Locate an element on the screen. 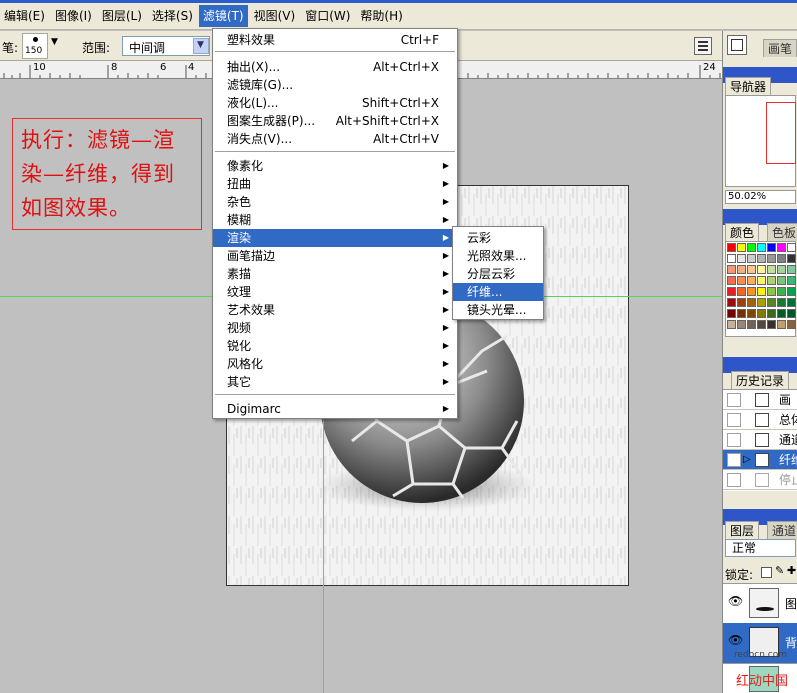  menu-item-noise: 杂色 ▶ is located at coordinates (335, 202).